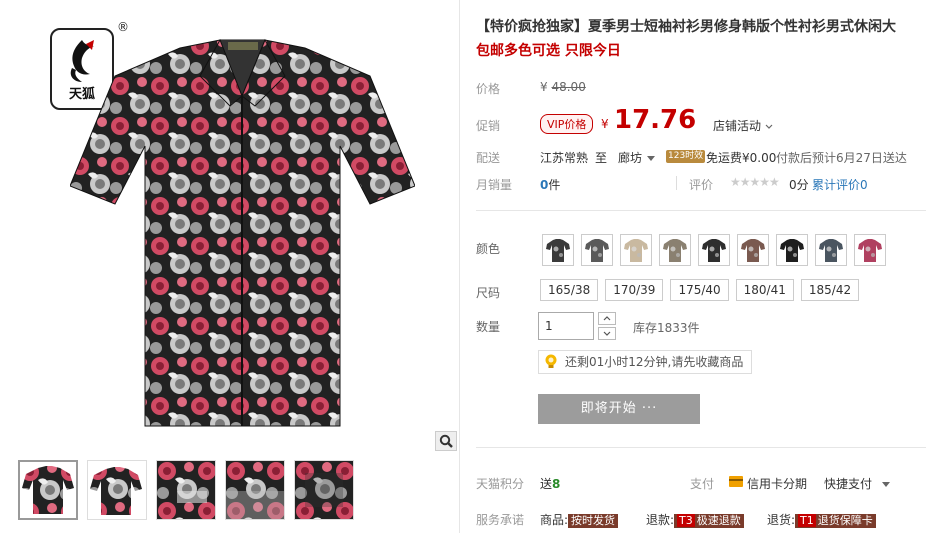 Image resolution: width=930 pixels, height=533 pixels. I want to click on points-value: 送8, so click(550, 483).